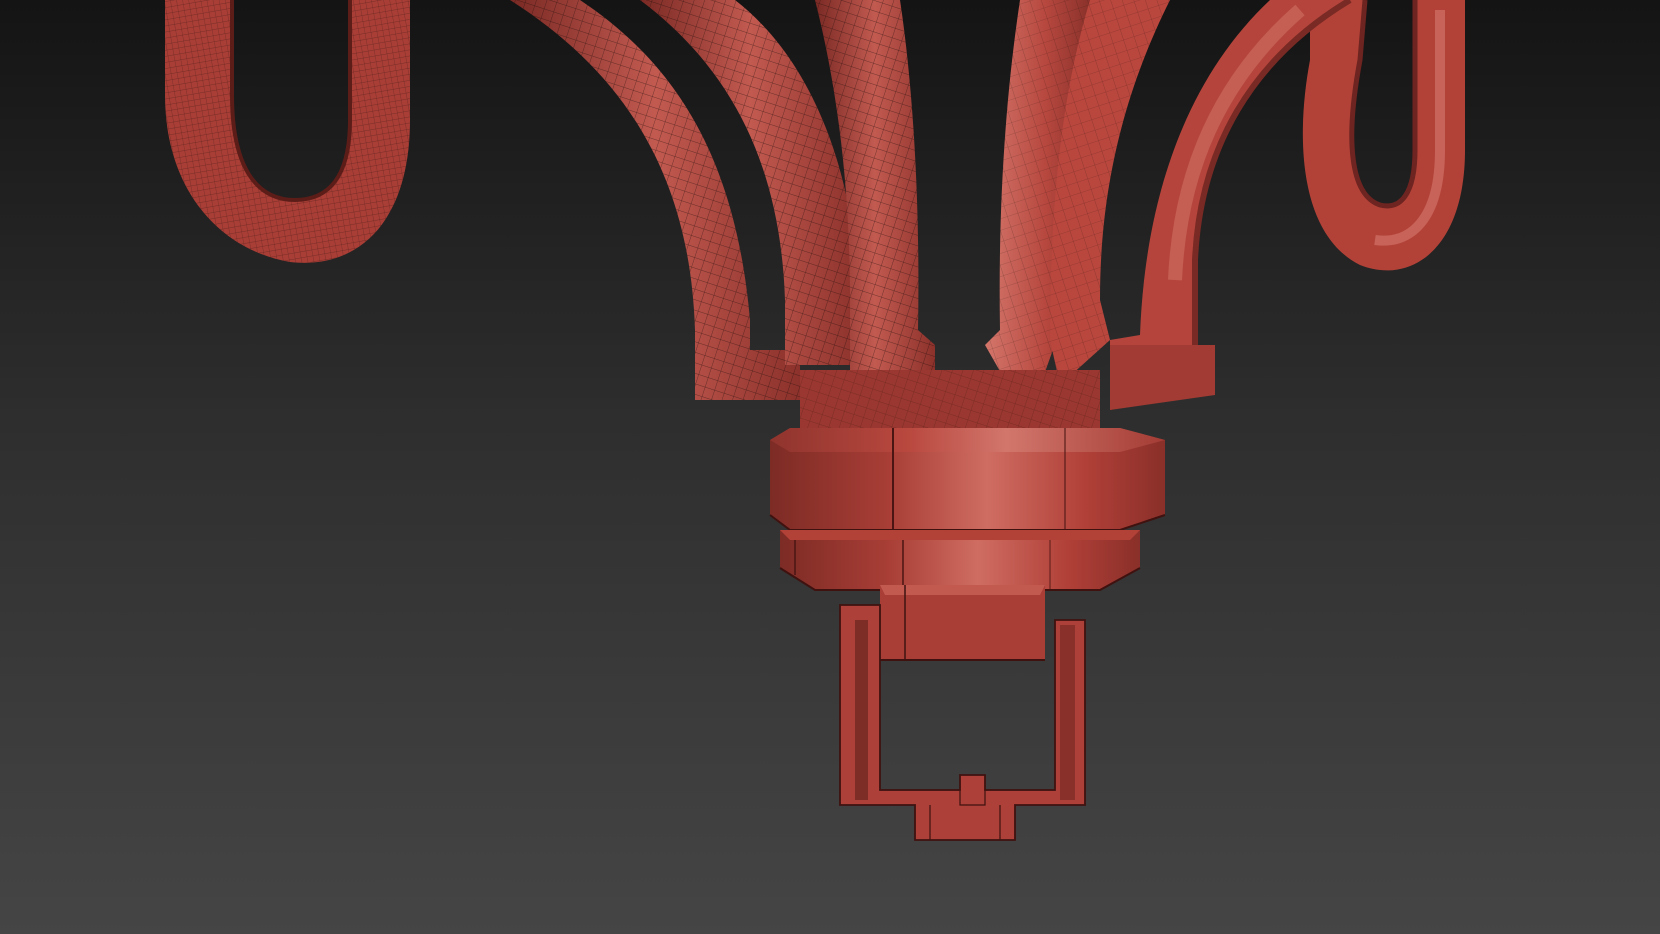  I want to click on hub-lower-ring, so click(960, 560).